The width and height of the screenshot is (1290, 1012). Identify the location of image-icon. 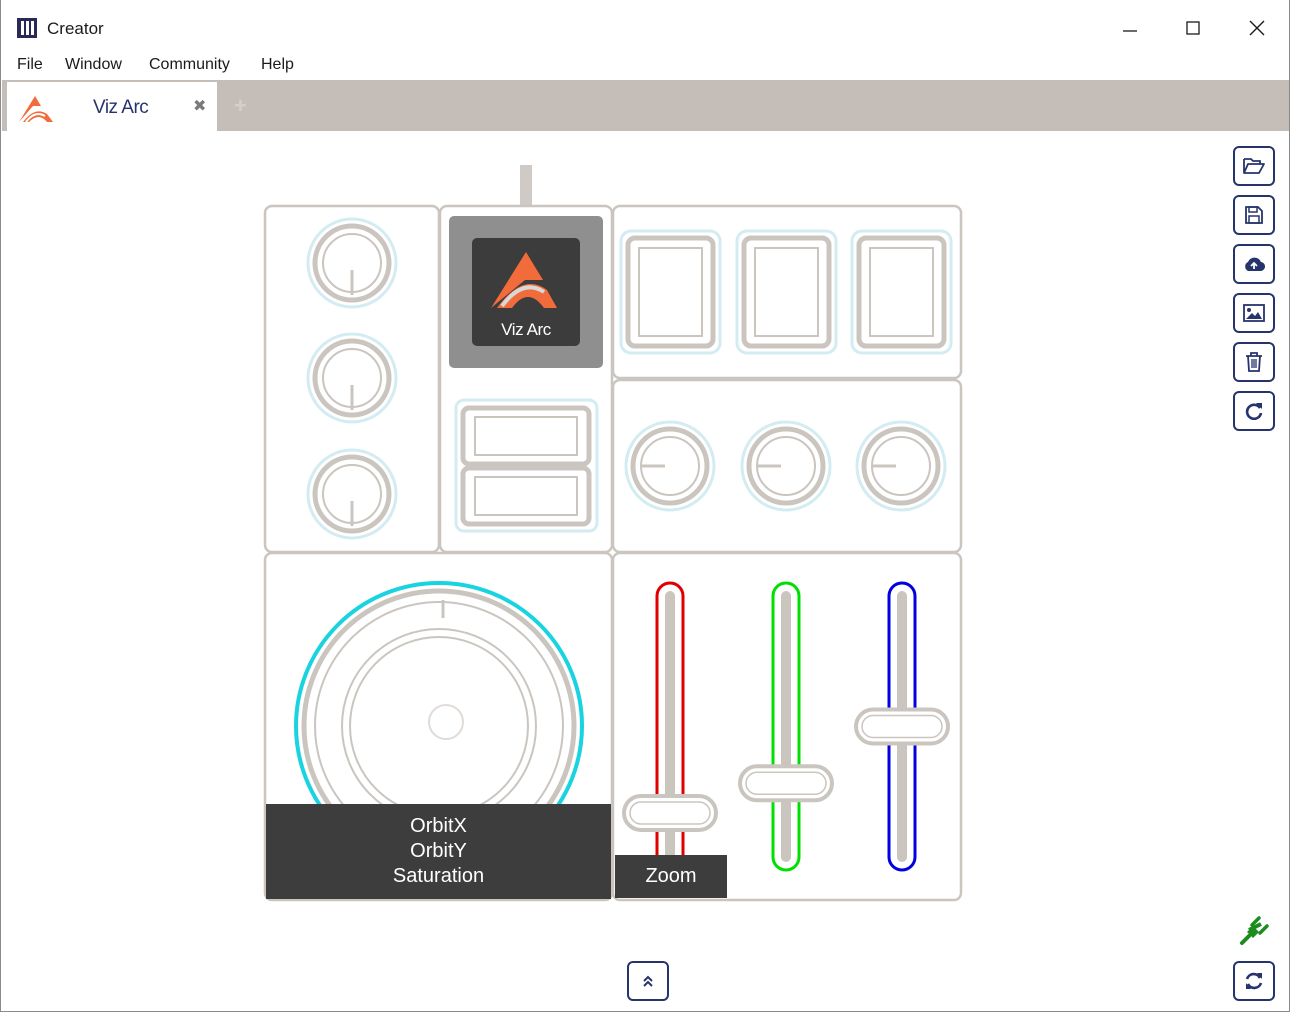
(1254, 313).